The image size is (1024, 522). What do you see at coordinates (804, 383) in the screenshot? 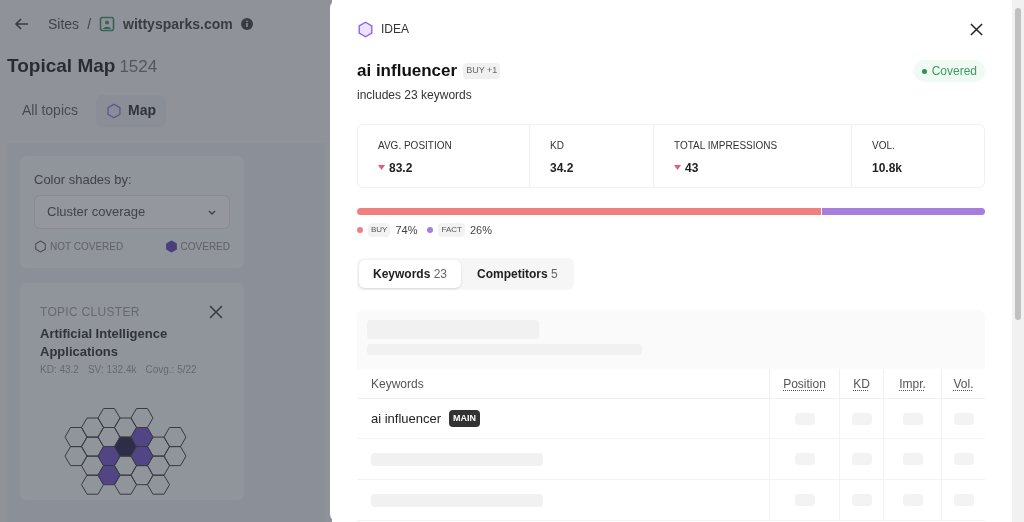
I see `column-header: Position` at bounding box center [804, 383].